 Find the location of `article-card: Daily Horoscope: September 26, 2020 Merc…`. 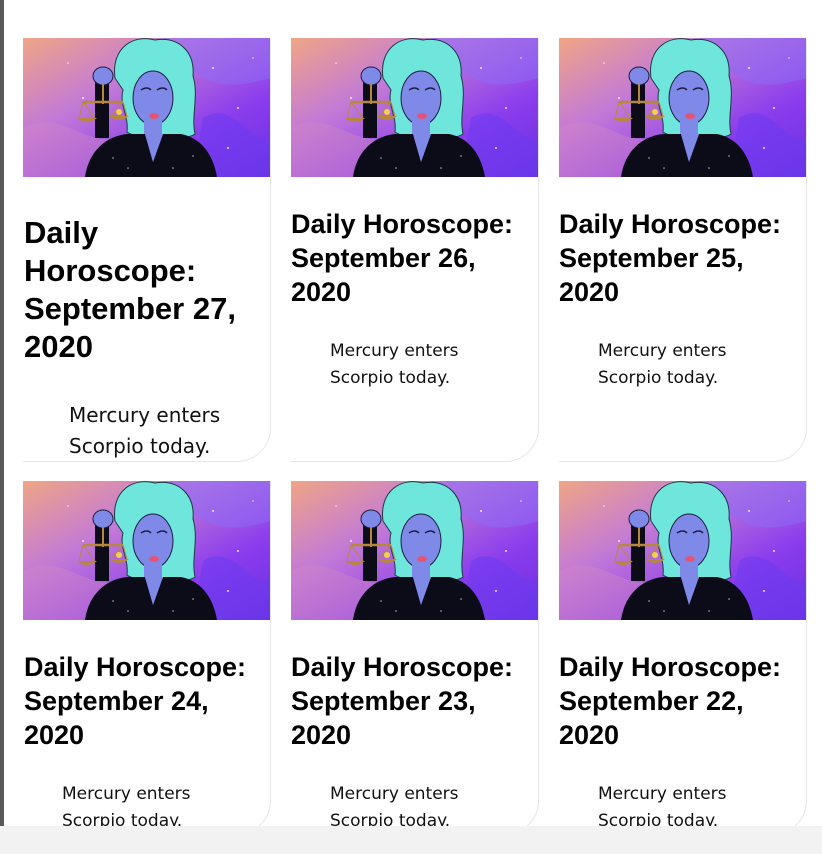

article-card: Daily Horoscope: September 26, 2020 Merc… is located at coordinates (415, 250).